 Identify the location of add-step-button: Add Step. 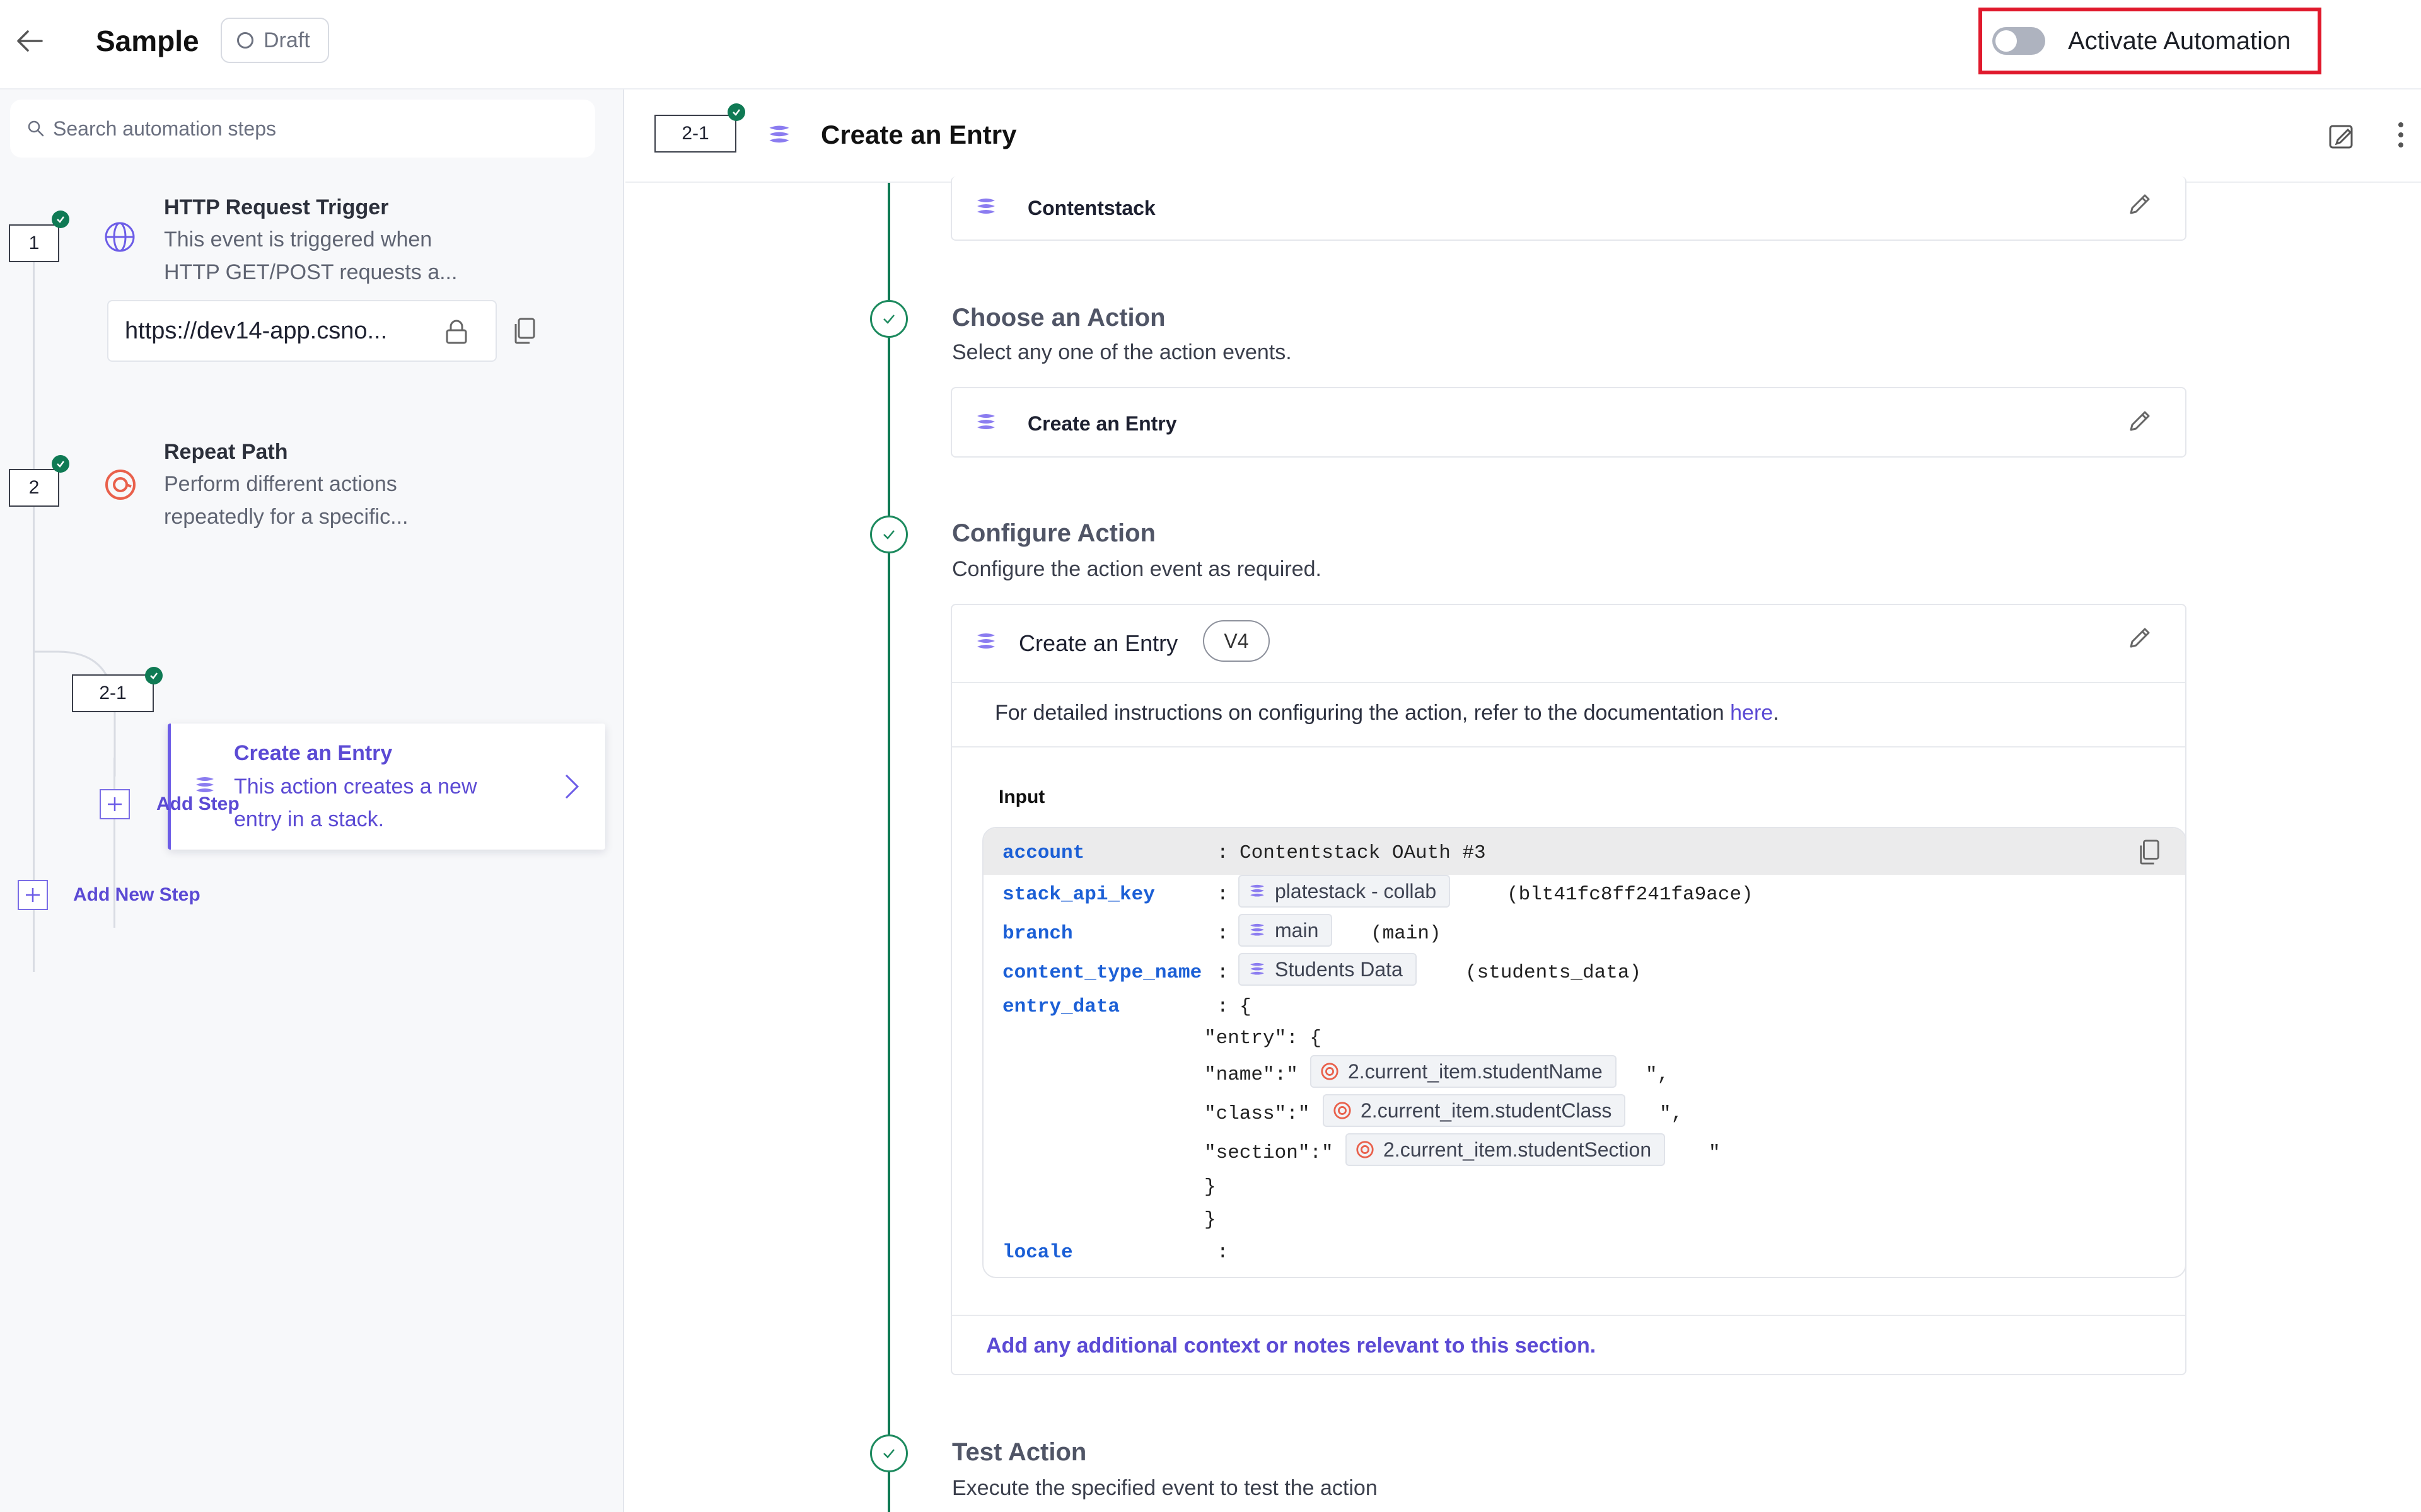
(170, 804).